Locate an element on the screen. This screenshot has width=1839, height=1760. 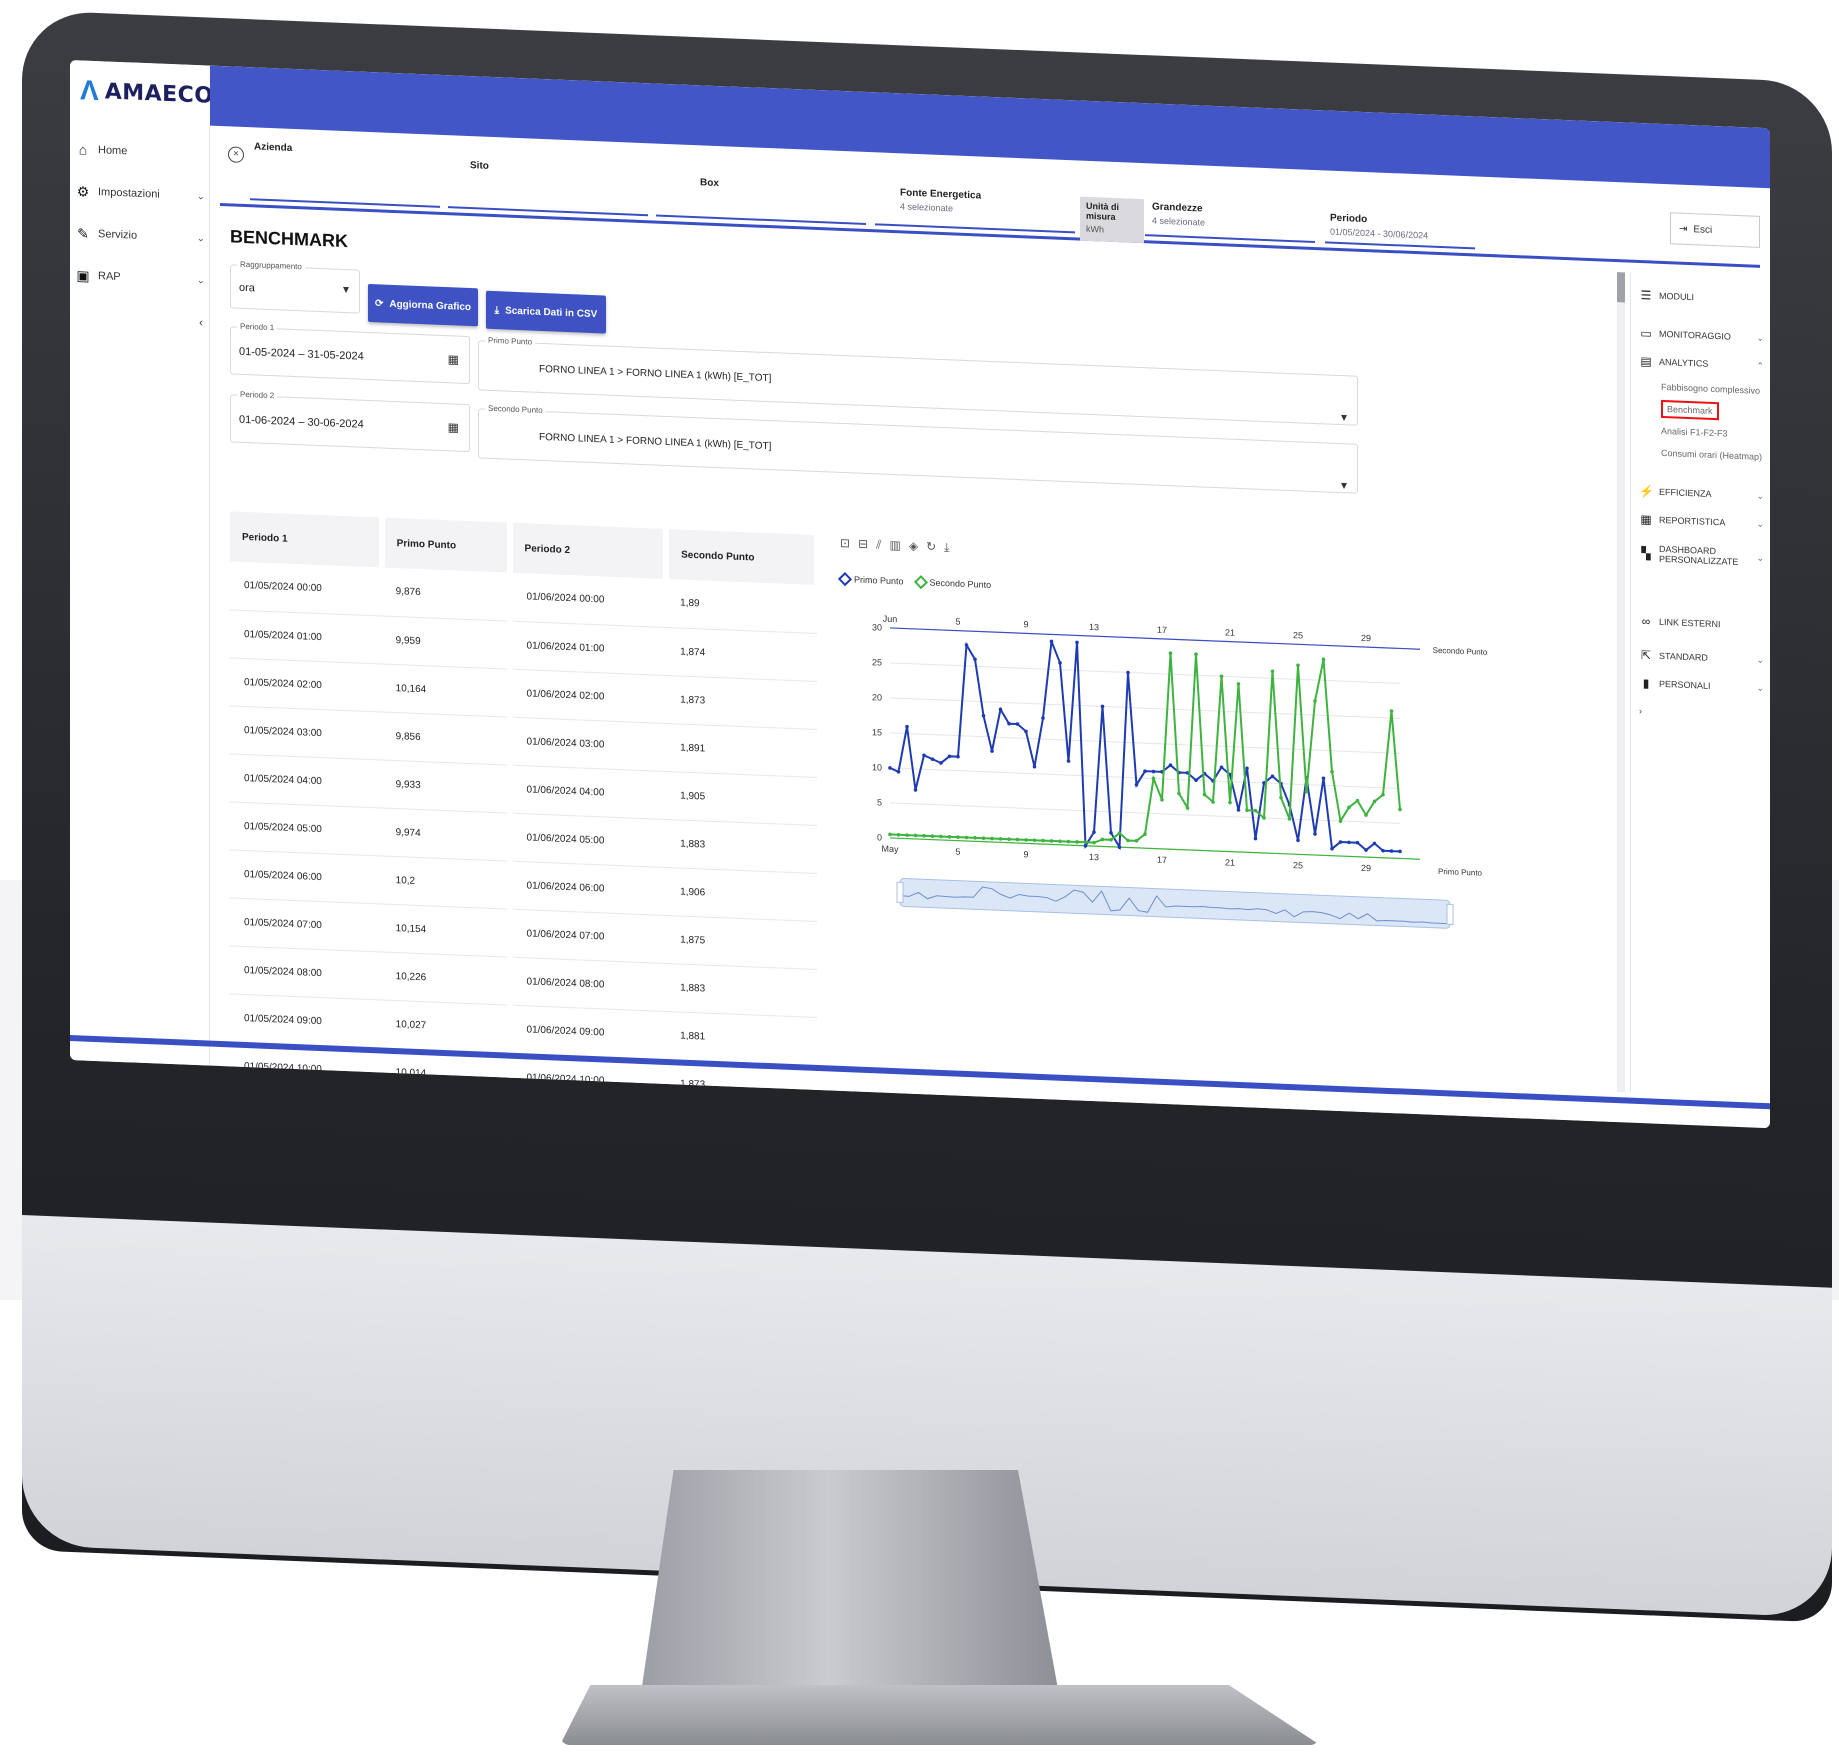
collapse-sidebar-button: ‹ is located at coordinates (201, 322).